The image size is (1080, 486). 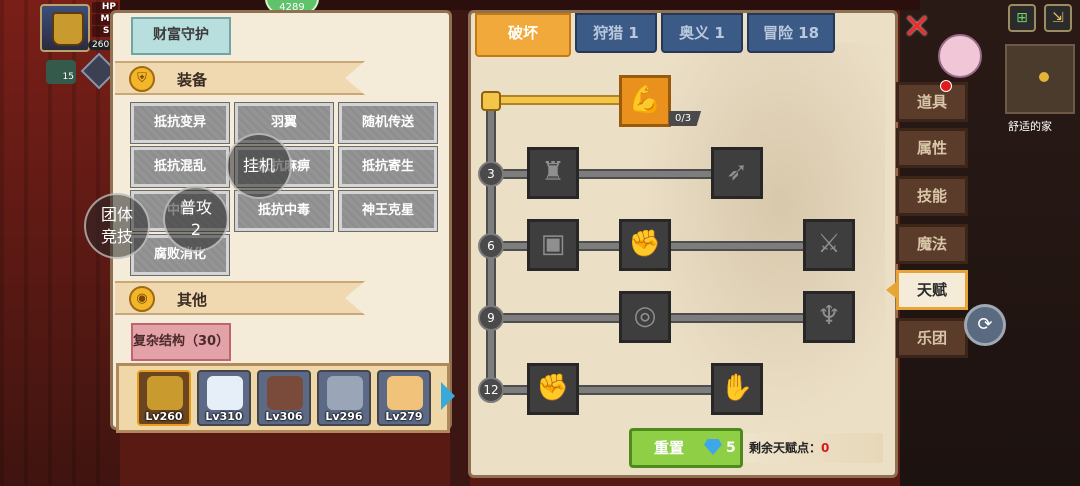 What do you see at coordinates (180, 123) in the screenshot?
I see `resist-mutation: 抵抗变异` at bounding box center [180, 123].